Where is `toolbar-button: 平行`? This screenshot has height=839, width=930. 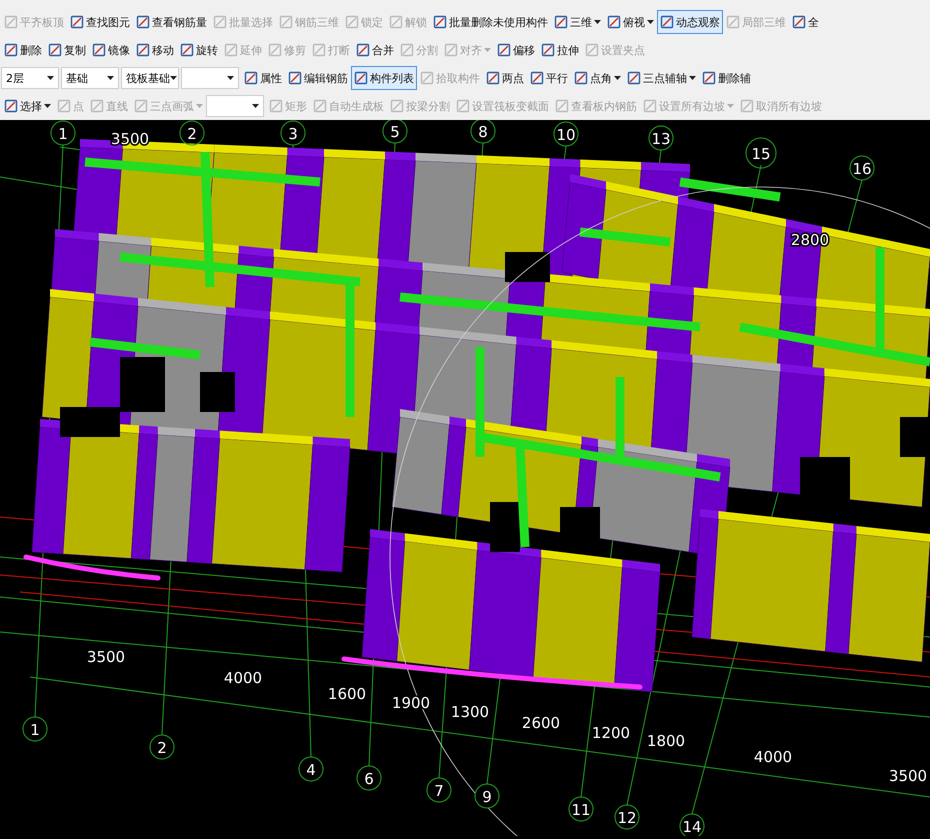 toolbar-button: 平行 is located at coordinates (549, 78).